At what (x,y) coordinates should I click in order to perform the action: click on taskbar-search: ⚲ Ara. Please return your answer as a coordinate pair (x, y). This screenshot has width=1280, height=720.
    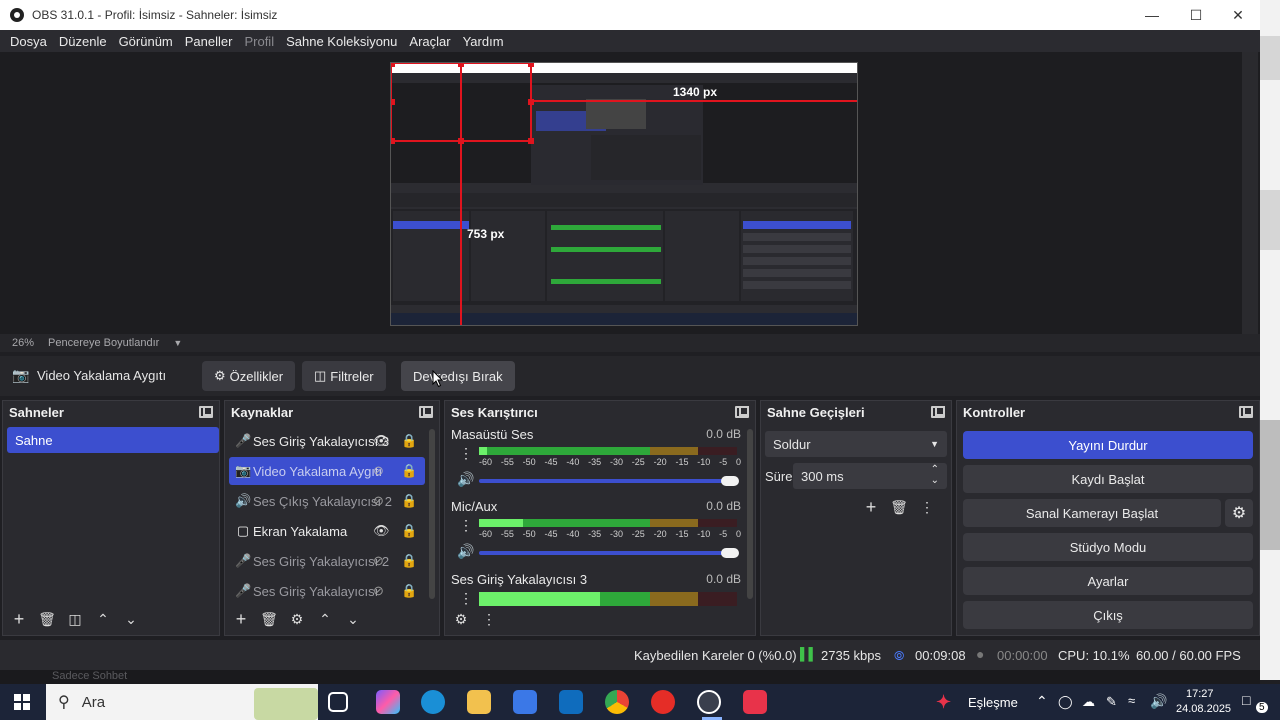
    Looking at the image, I should click on (182, 702).